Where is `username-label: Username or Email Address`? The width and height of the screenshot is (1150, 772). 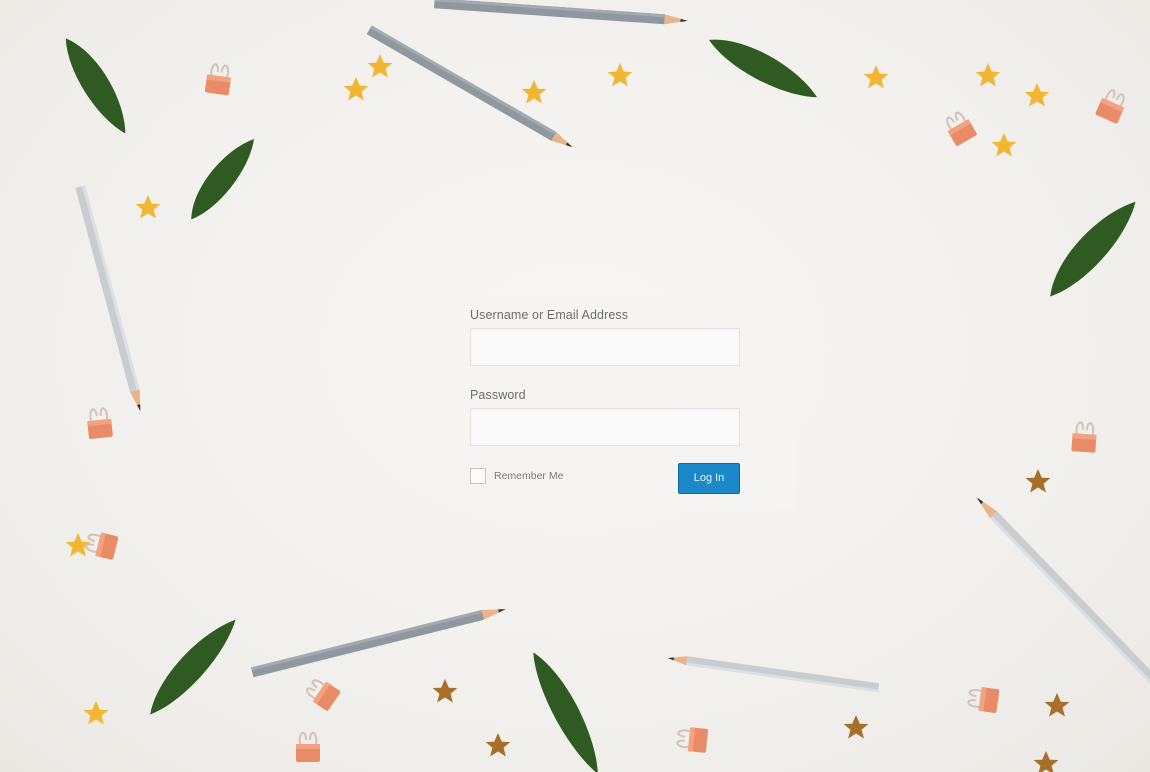
username-label: Username or Email Address is located at coordinates (549, 315).